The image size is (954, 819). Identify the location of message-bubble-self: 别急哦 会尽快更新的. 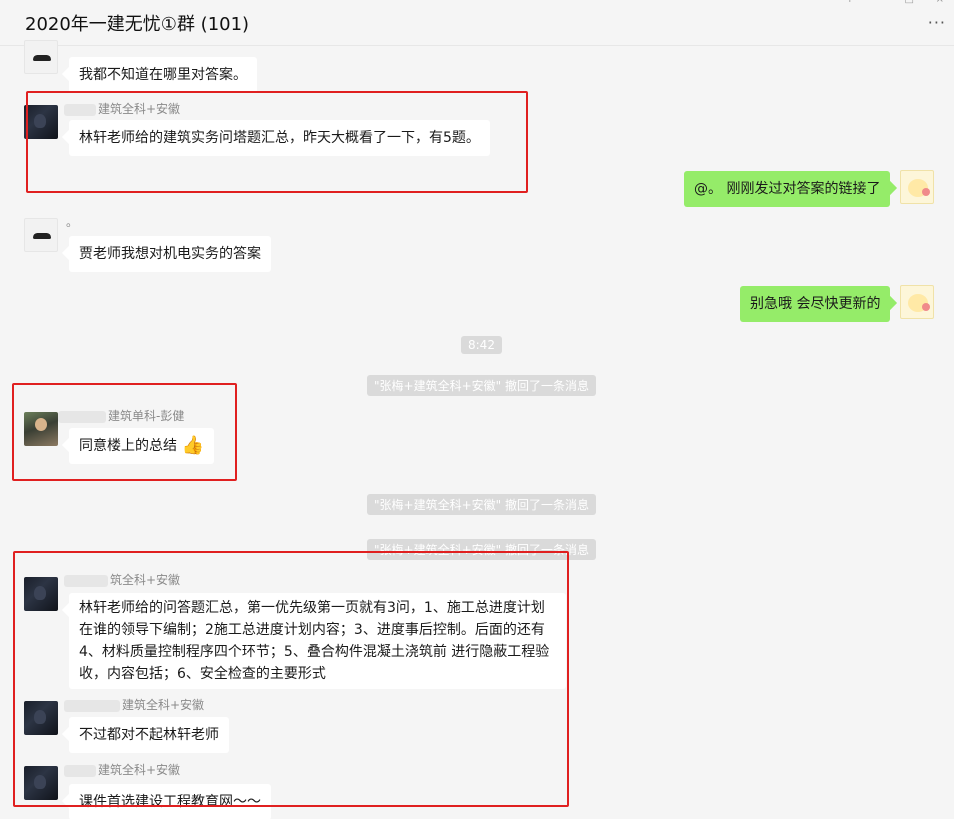
(815, 304).